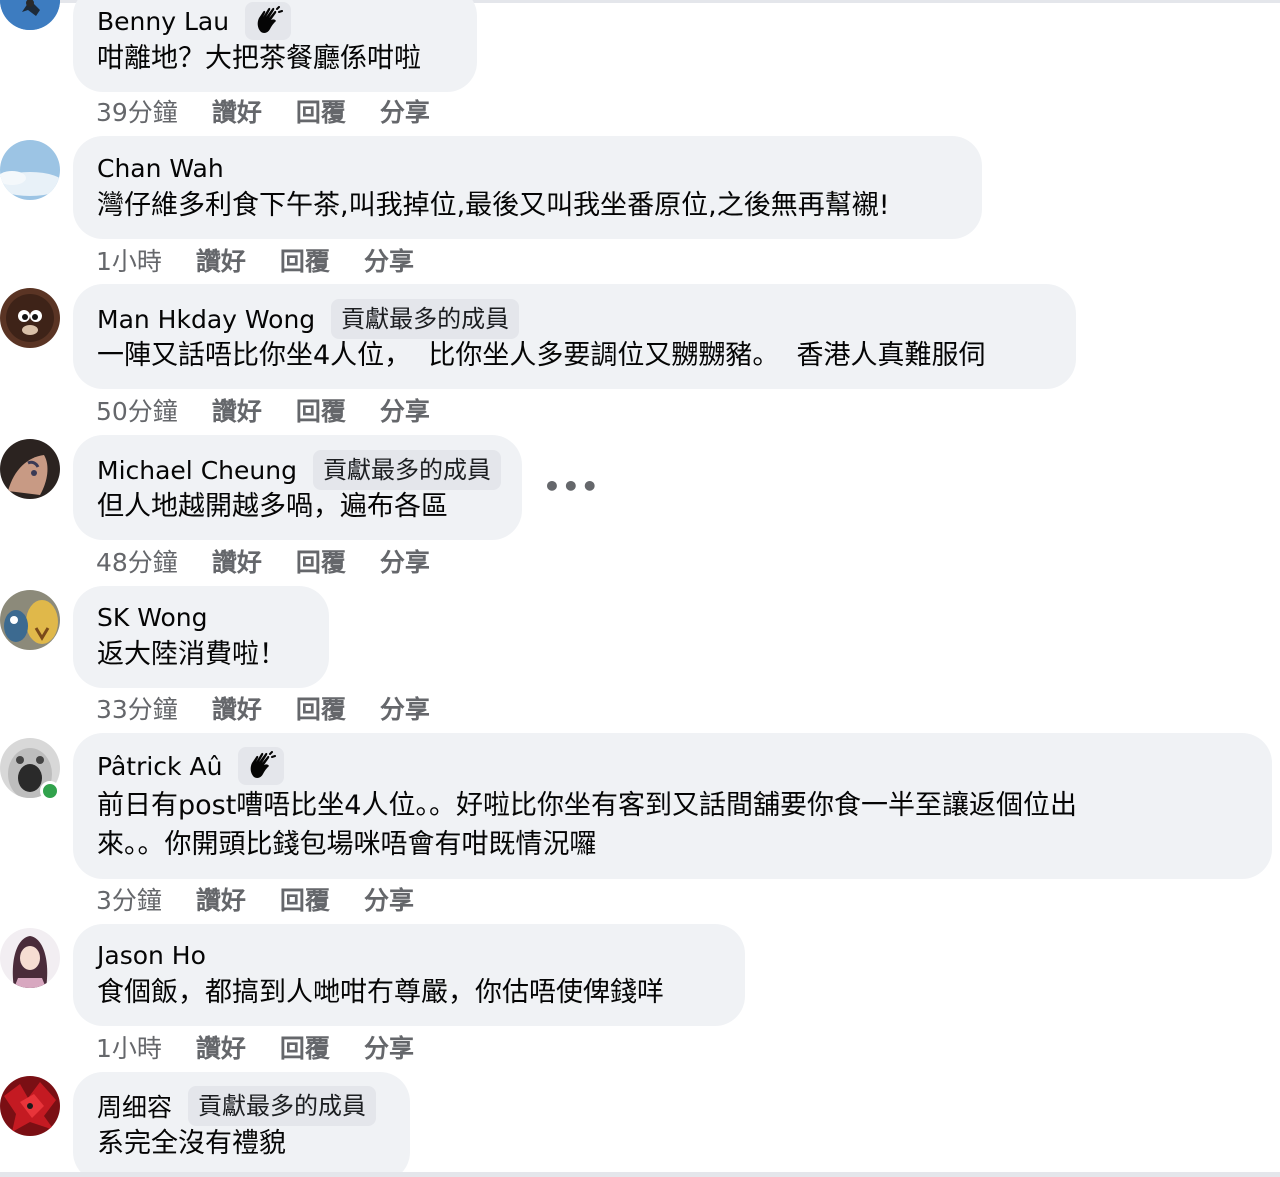 The image size is (1280, 1177). Describe the element at coordinates (297, 487) in the screenshot. I see `comment-bubble: Michael Cheung 貢獻最多的成員 但人地越開越多喎，遍布各區` at that location.